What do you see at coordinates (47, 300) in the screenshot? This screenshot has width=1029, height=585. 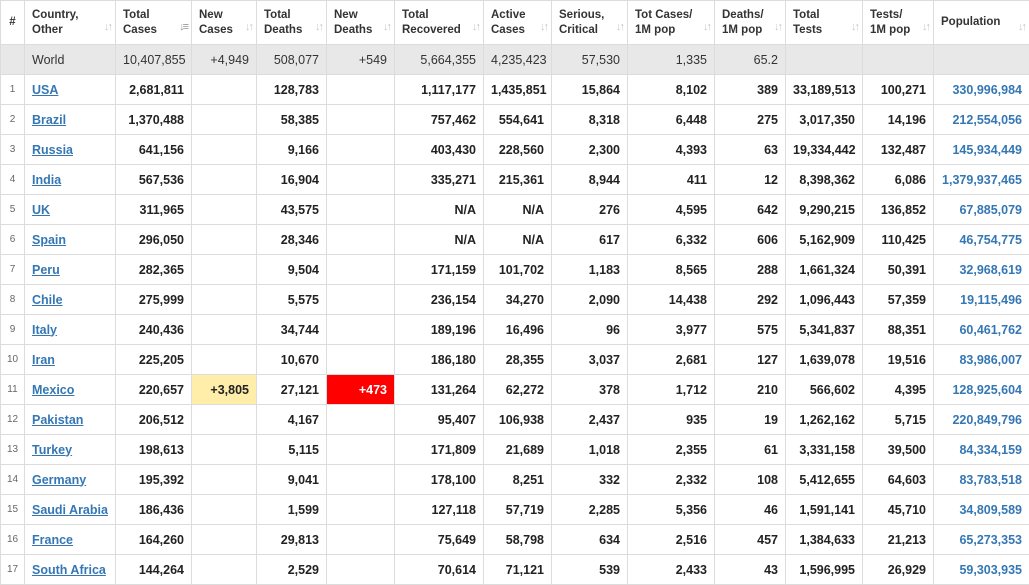 I see `country-link: Chile` at bounding box center [47, 300].